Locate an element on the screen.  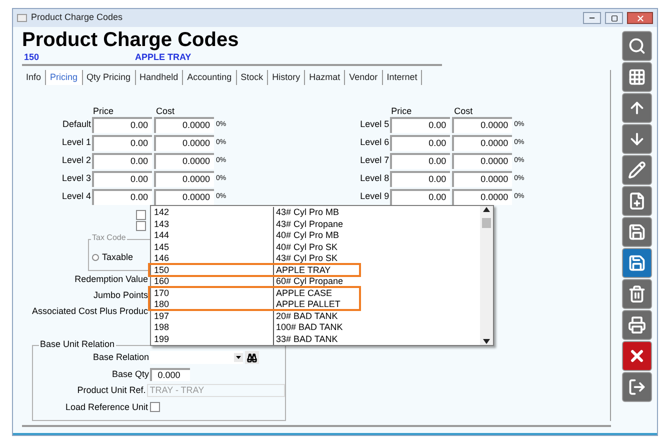
field-label: Level 9 is located at coordinates (374, 197).